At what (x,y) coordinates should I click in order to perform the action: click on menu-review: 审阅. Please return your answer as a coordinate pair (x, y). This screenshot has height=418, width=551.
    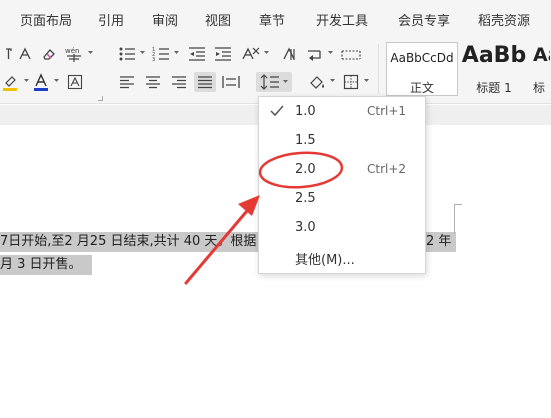
    Looking at the image, I should click on (165, 19).